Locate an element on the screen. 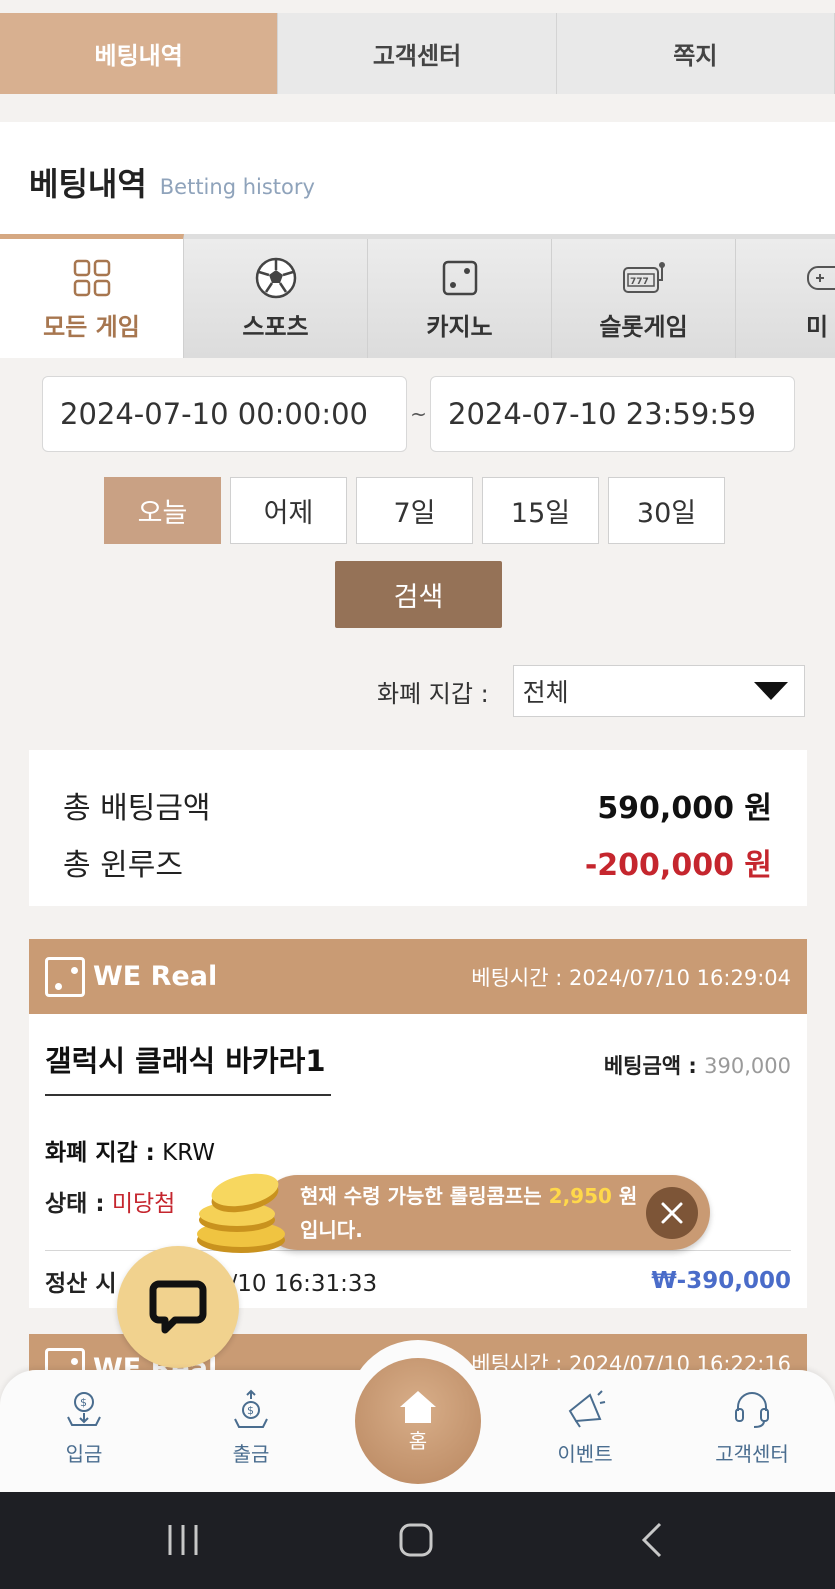  headset-icon is located at coordinates (752, 1409).